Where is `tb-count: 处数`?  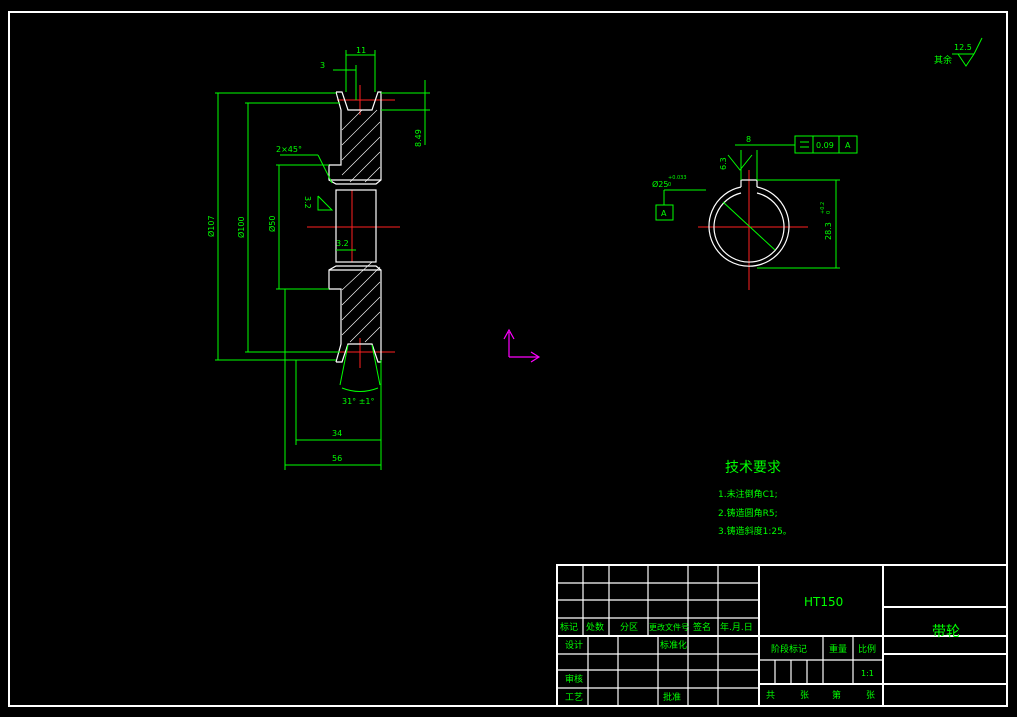
tb-count: 处数 is located at coordinates (595, 627).